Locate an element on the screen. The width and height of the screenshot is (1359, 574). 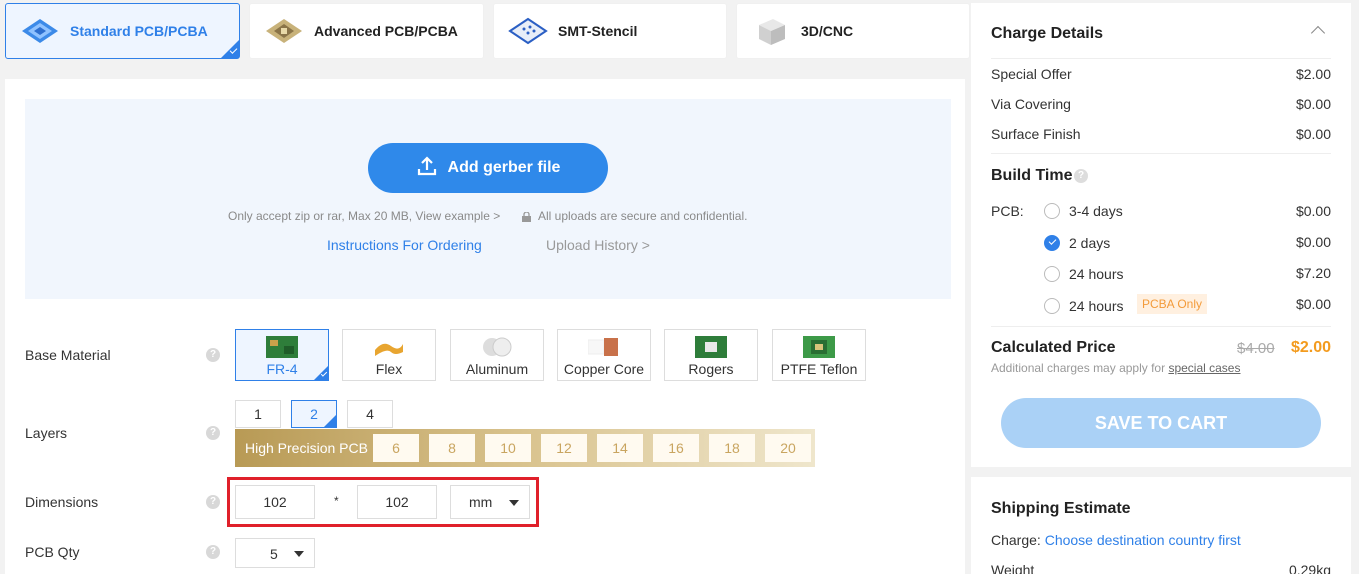
layer-option-6: 6 is located at coordinates (396, 448).